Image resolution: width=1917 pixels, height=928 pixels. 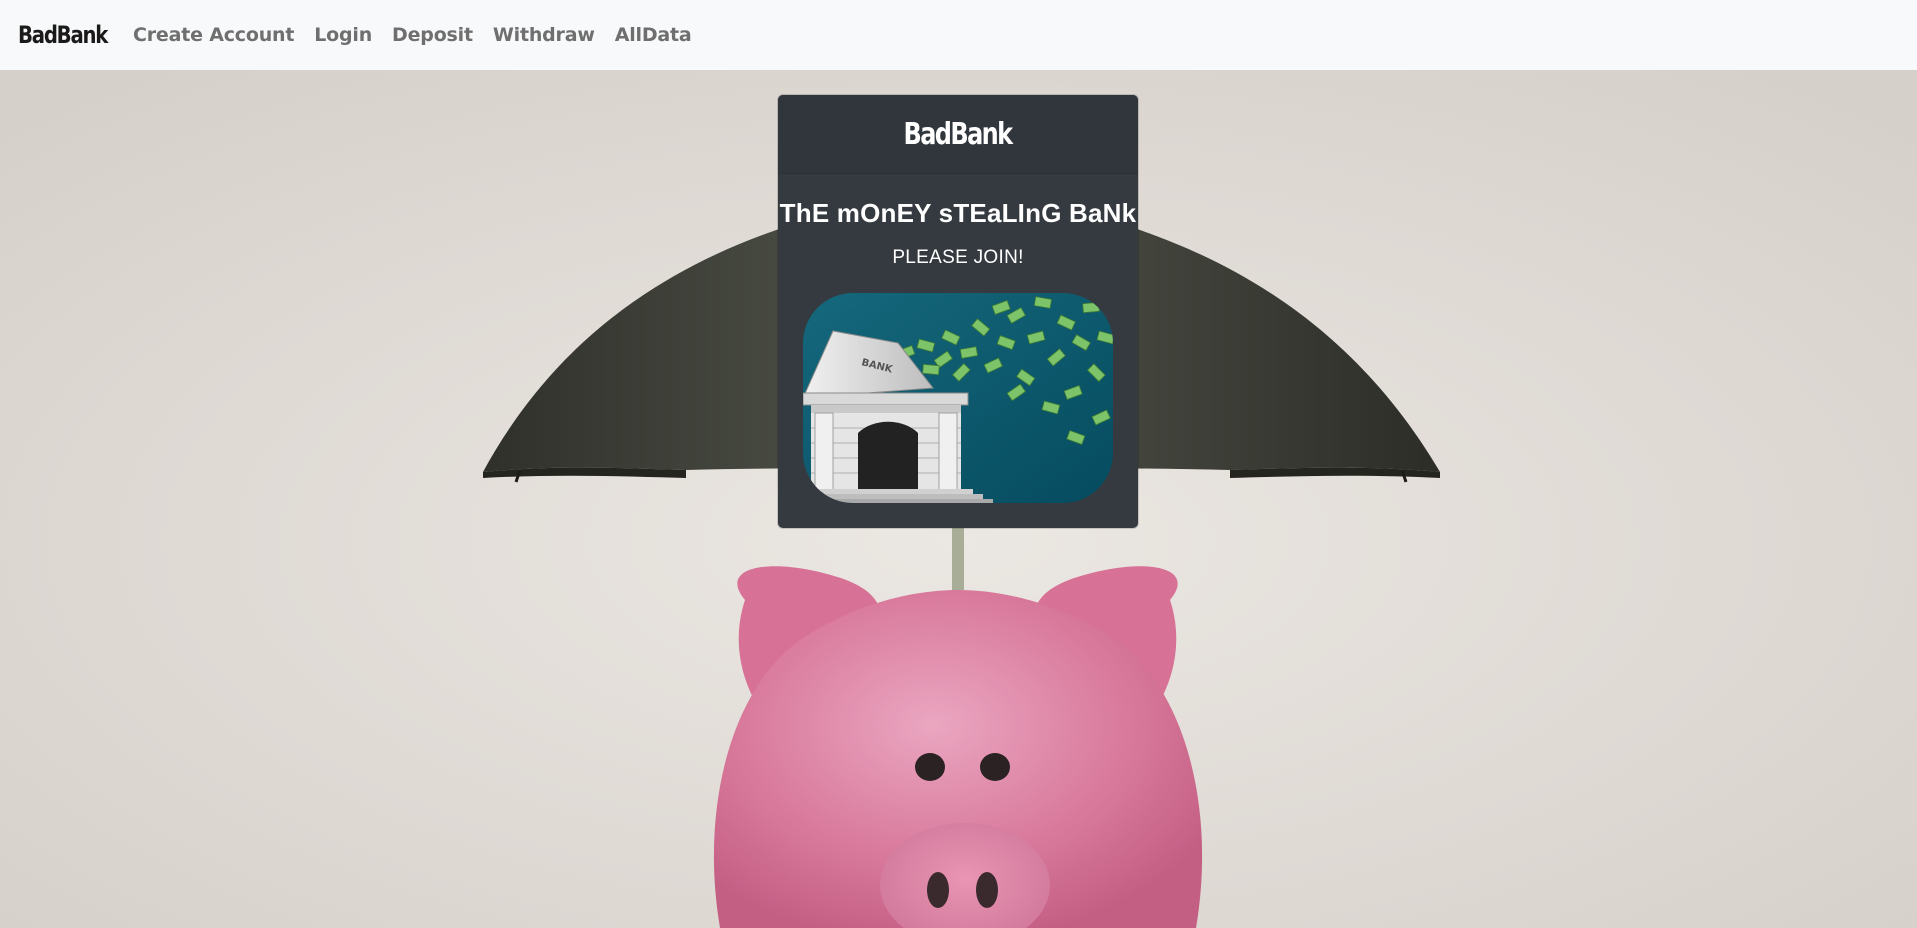 I want to click on nav-link-alldata: AllData, so click(x=653, y=35).